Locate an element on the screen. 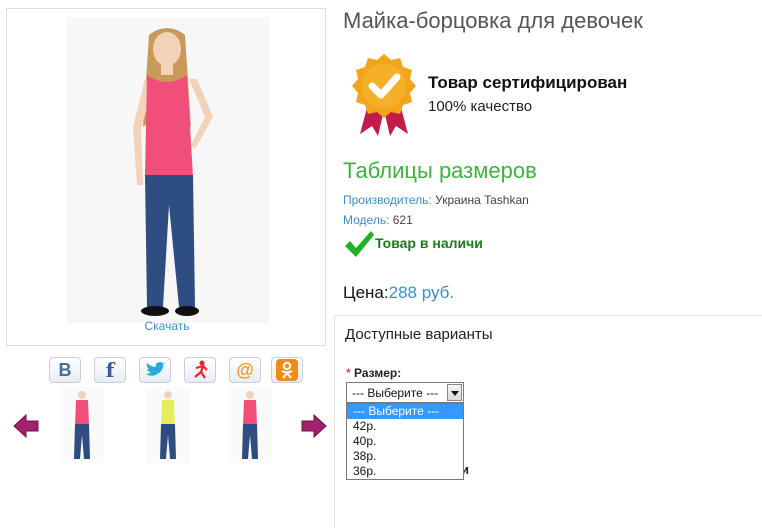 This screenshot has width=762, height=528. manufacturer-value: Украина Tashkan is located at coordinates (482, 200).